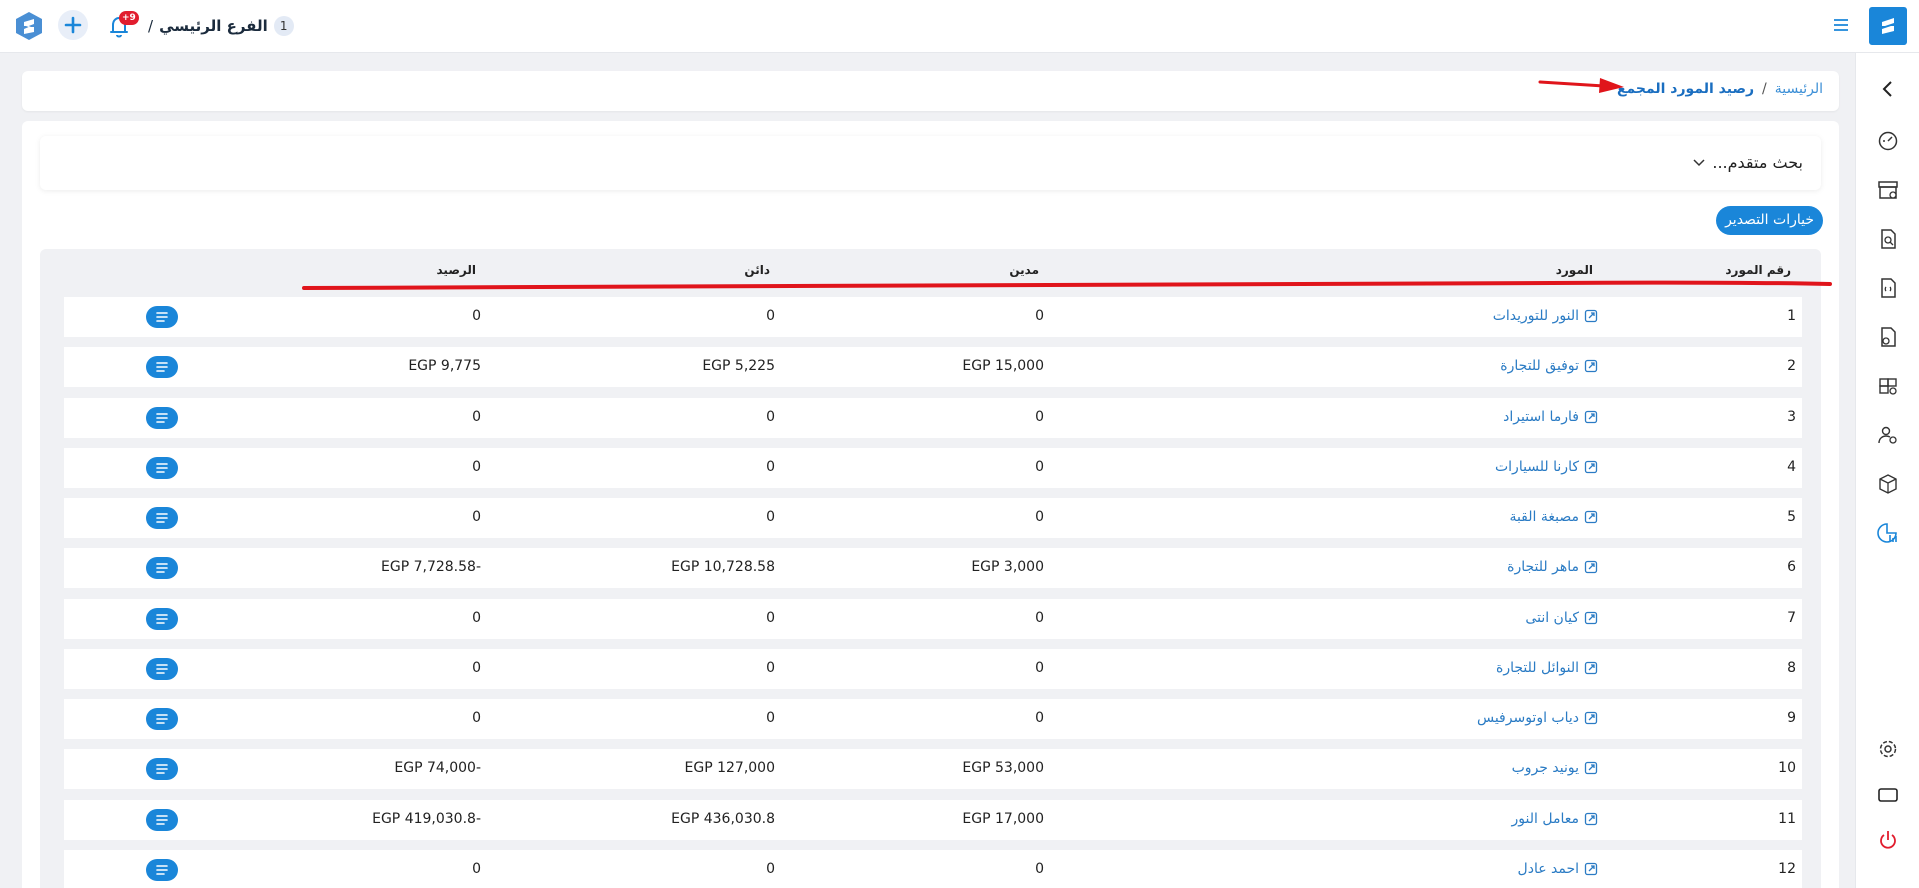 Image resolution: width=1919 pixels, height=888 pixels. What do you see at coordinates (738, 366) in the screenshot?
I see `credit-value: EGP 5,225` at bounding box center [738, 366].